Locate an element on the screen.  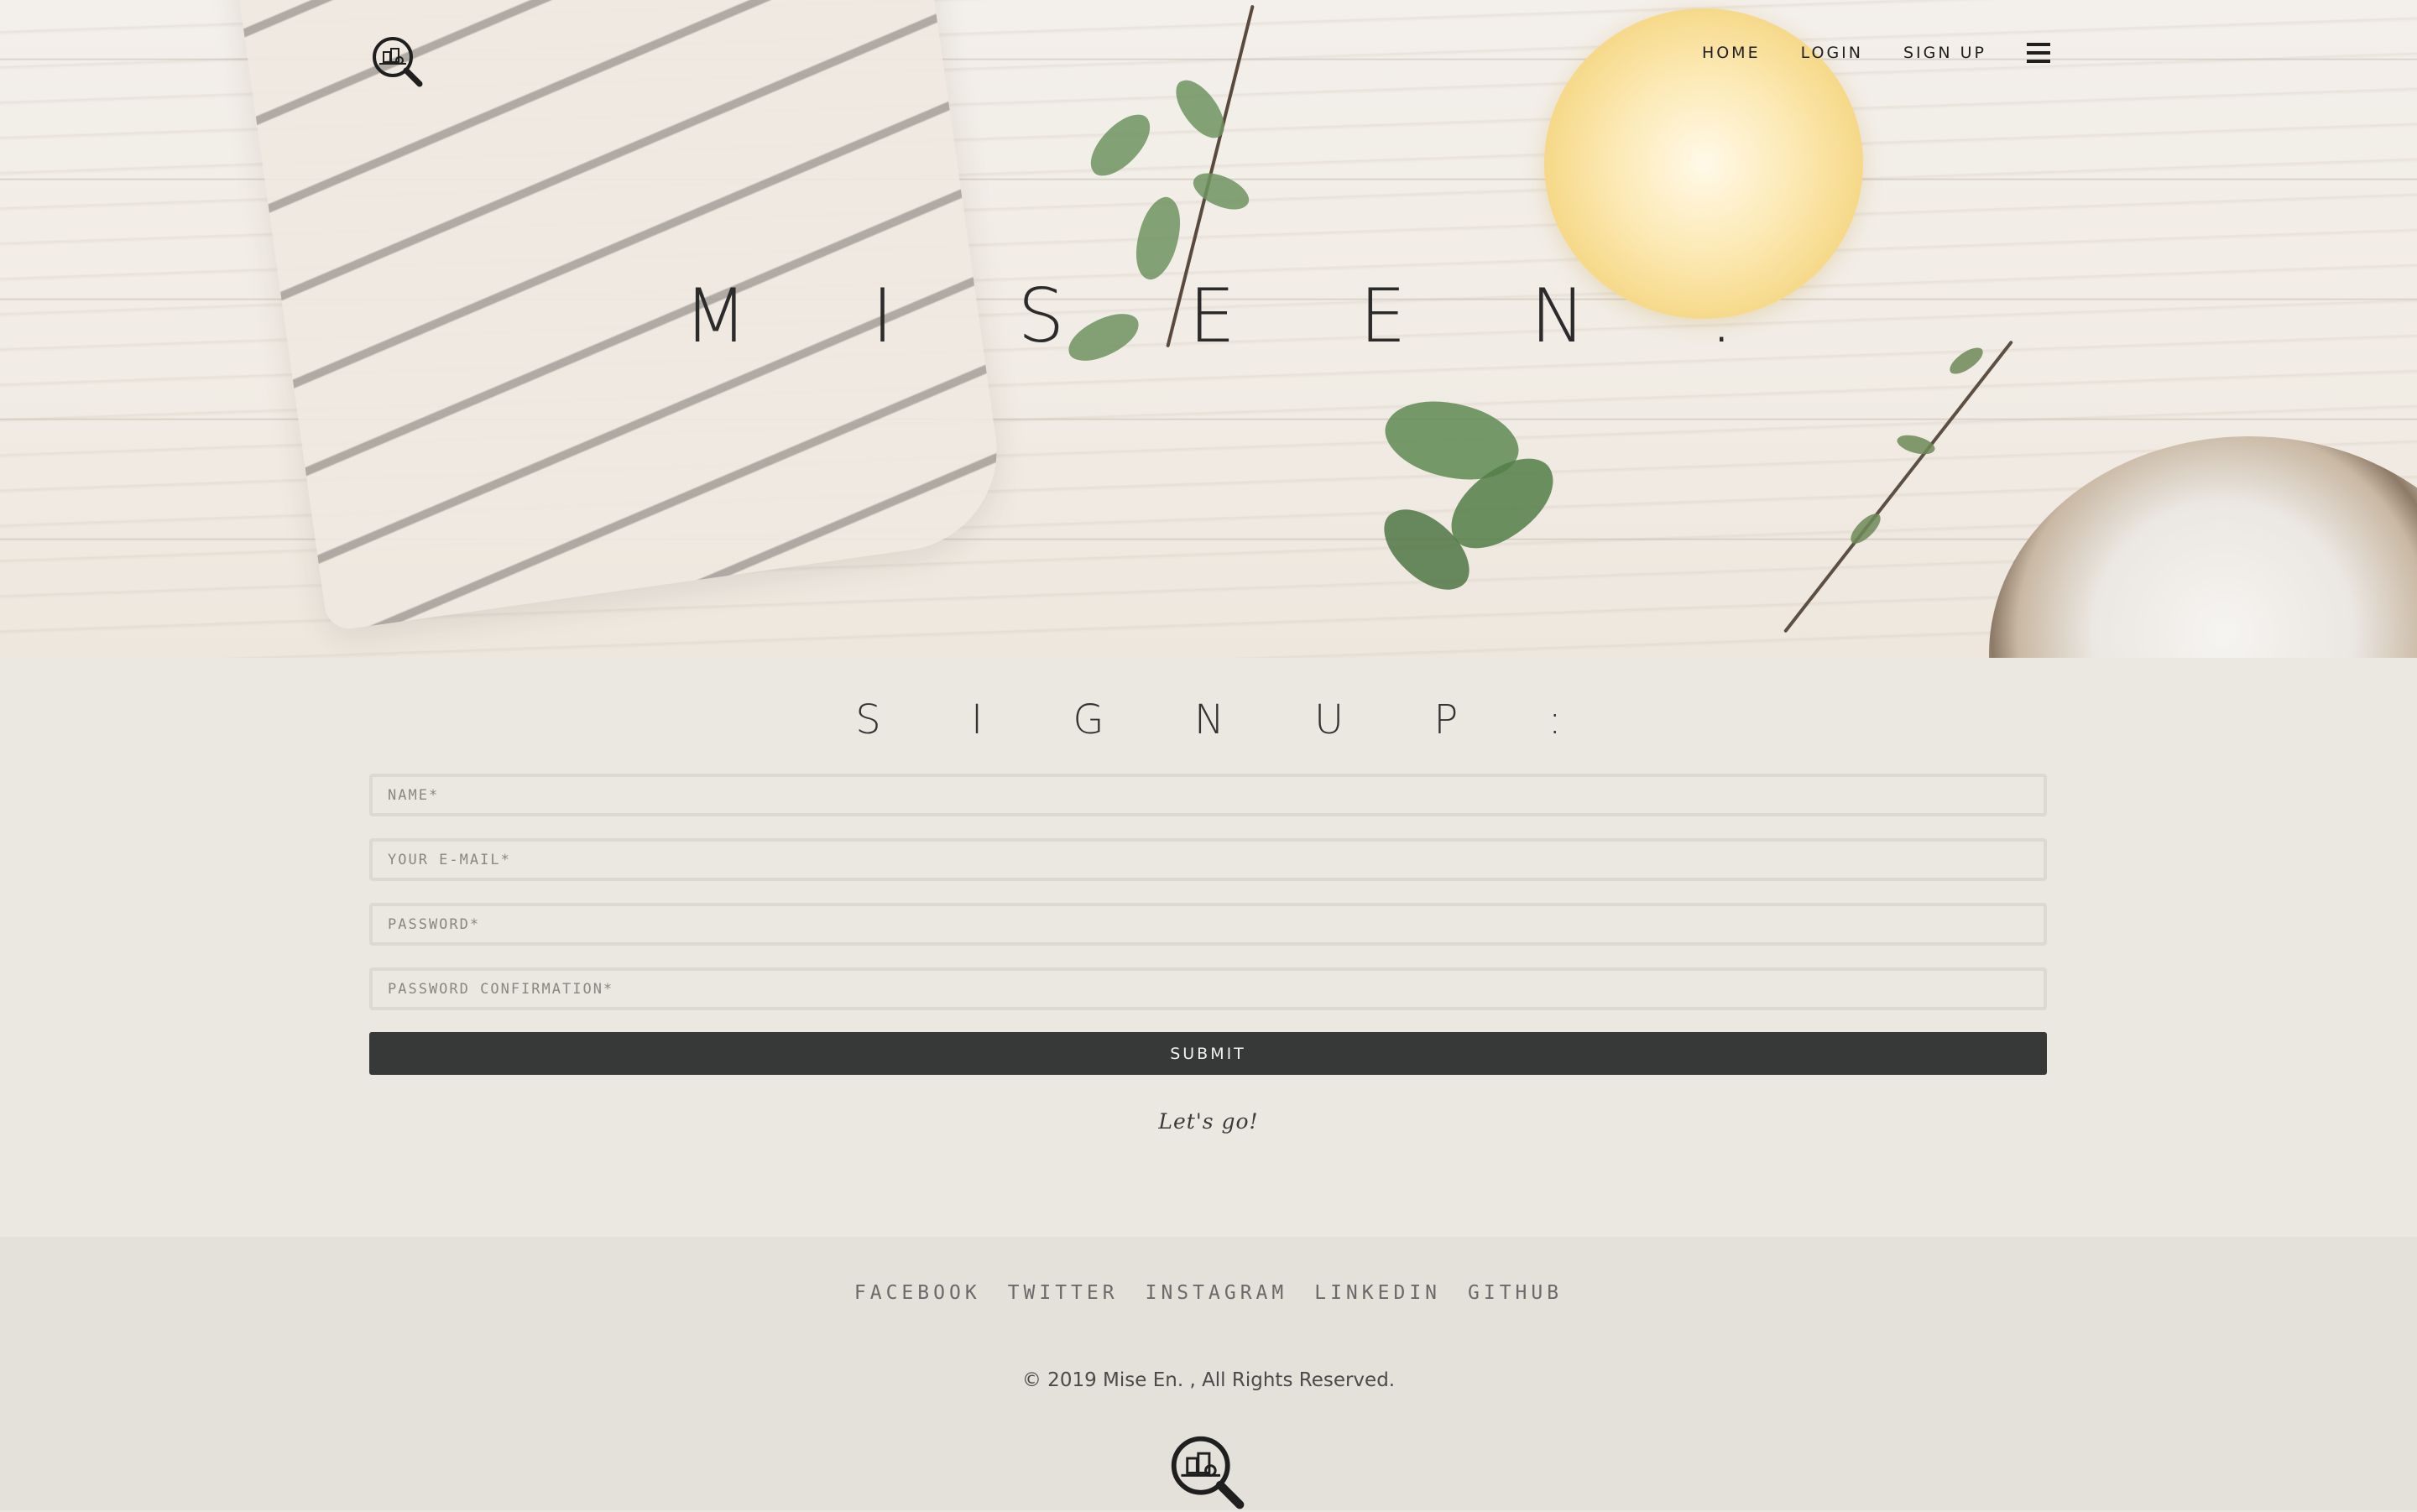
password-field is located at coordinates (1208, 925).